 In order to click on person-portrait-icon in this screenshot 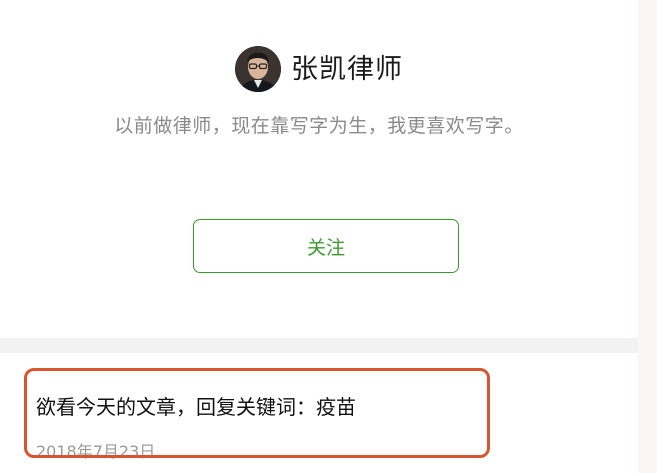, I will do `click(258, 69)`.